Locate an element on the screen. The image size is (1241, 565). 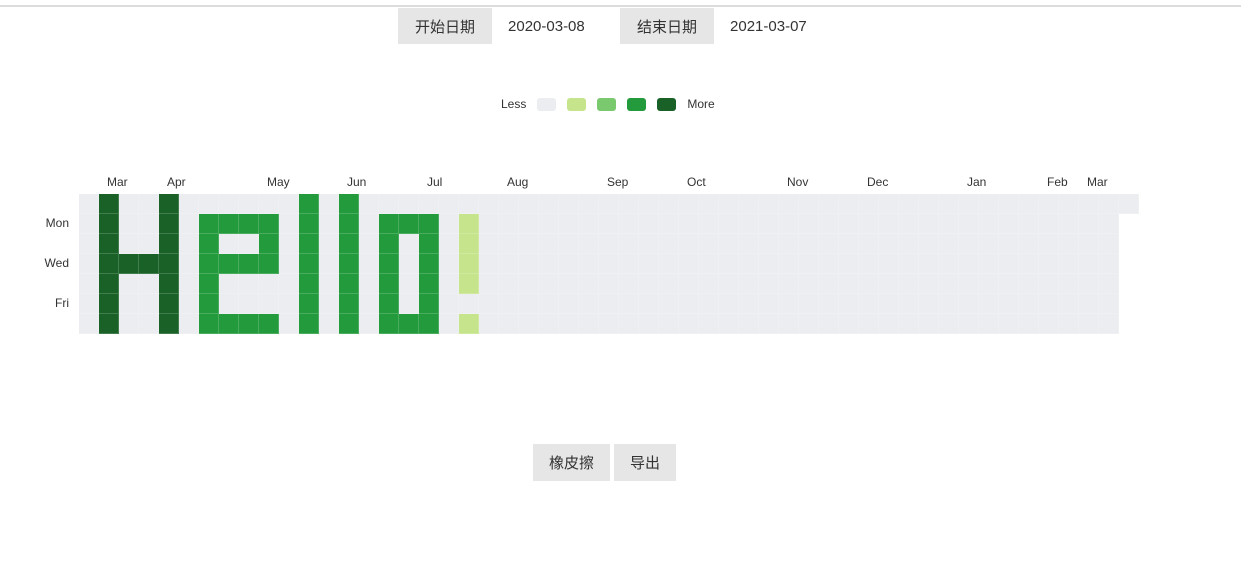
export-button: 导出 is located at coordinates (645, 462).